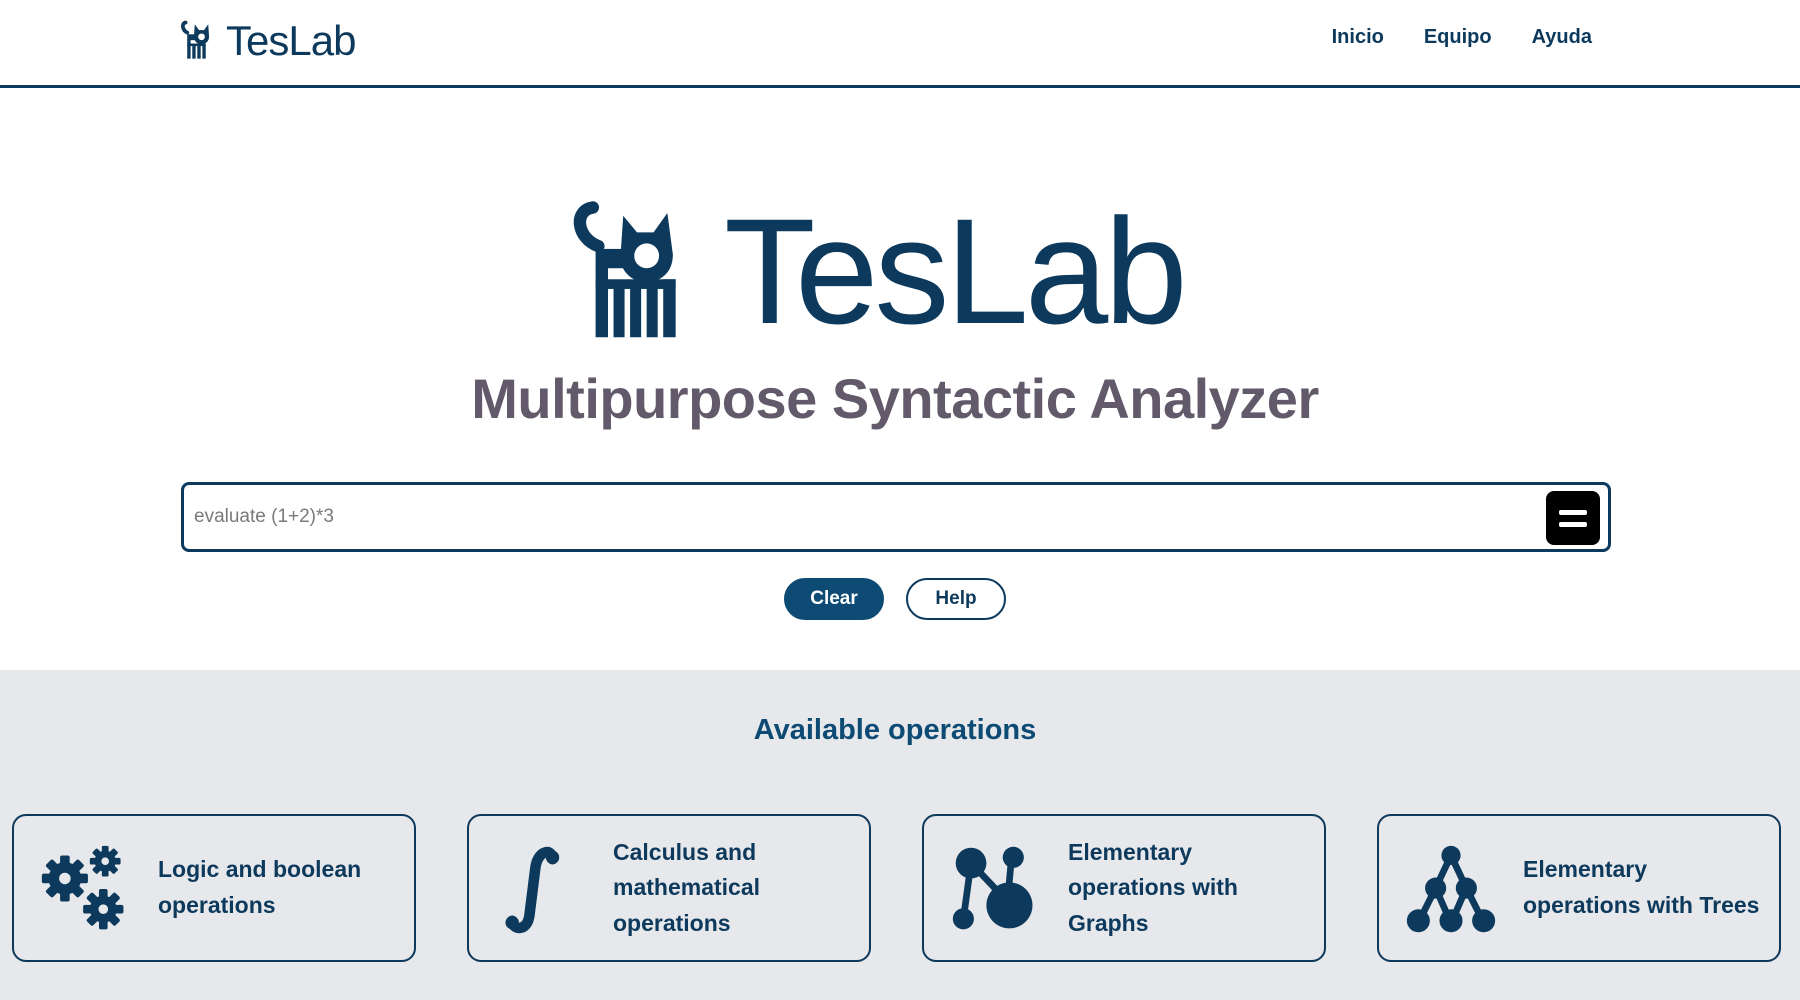 Image resolution: width=1800 pixels, height=1000 pixels. I want to click on equals-icon, so click(1573, 512).